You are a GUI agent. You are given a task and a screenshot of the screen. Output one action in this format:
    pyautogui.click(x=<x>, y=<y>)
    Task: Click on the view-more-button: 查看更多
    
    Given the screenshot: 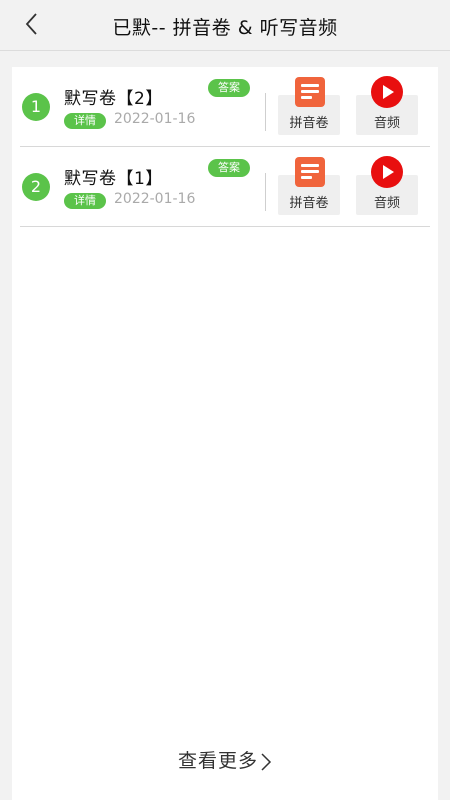 What is the action you would take?
    pyautogui.click(x=225, y=759)
    